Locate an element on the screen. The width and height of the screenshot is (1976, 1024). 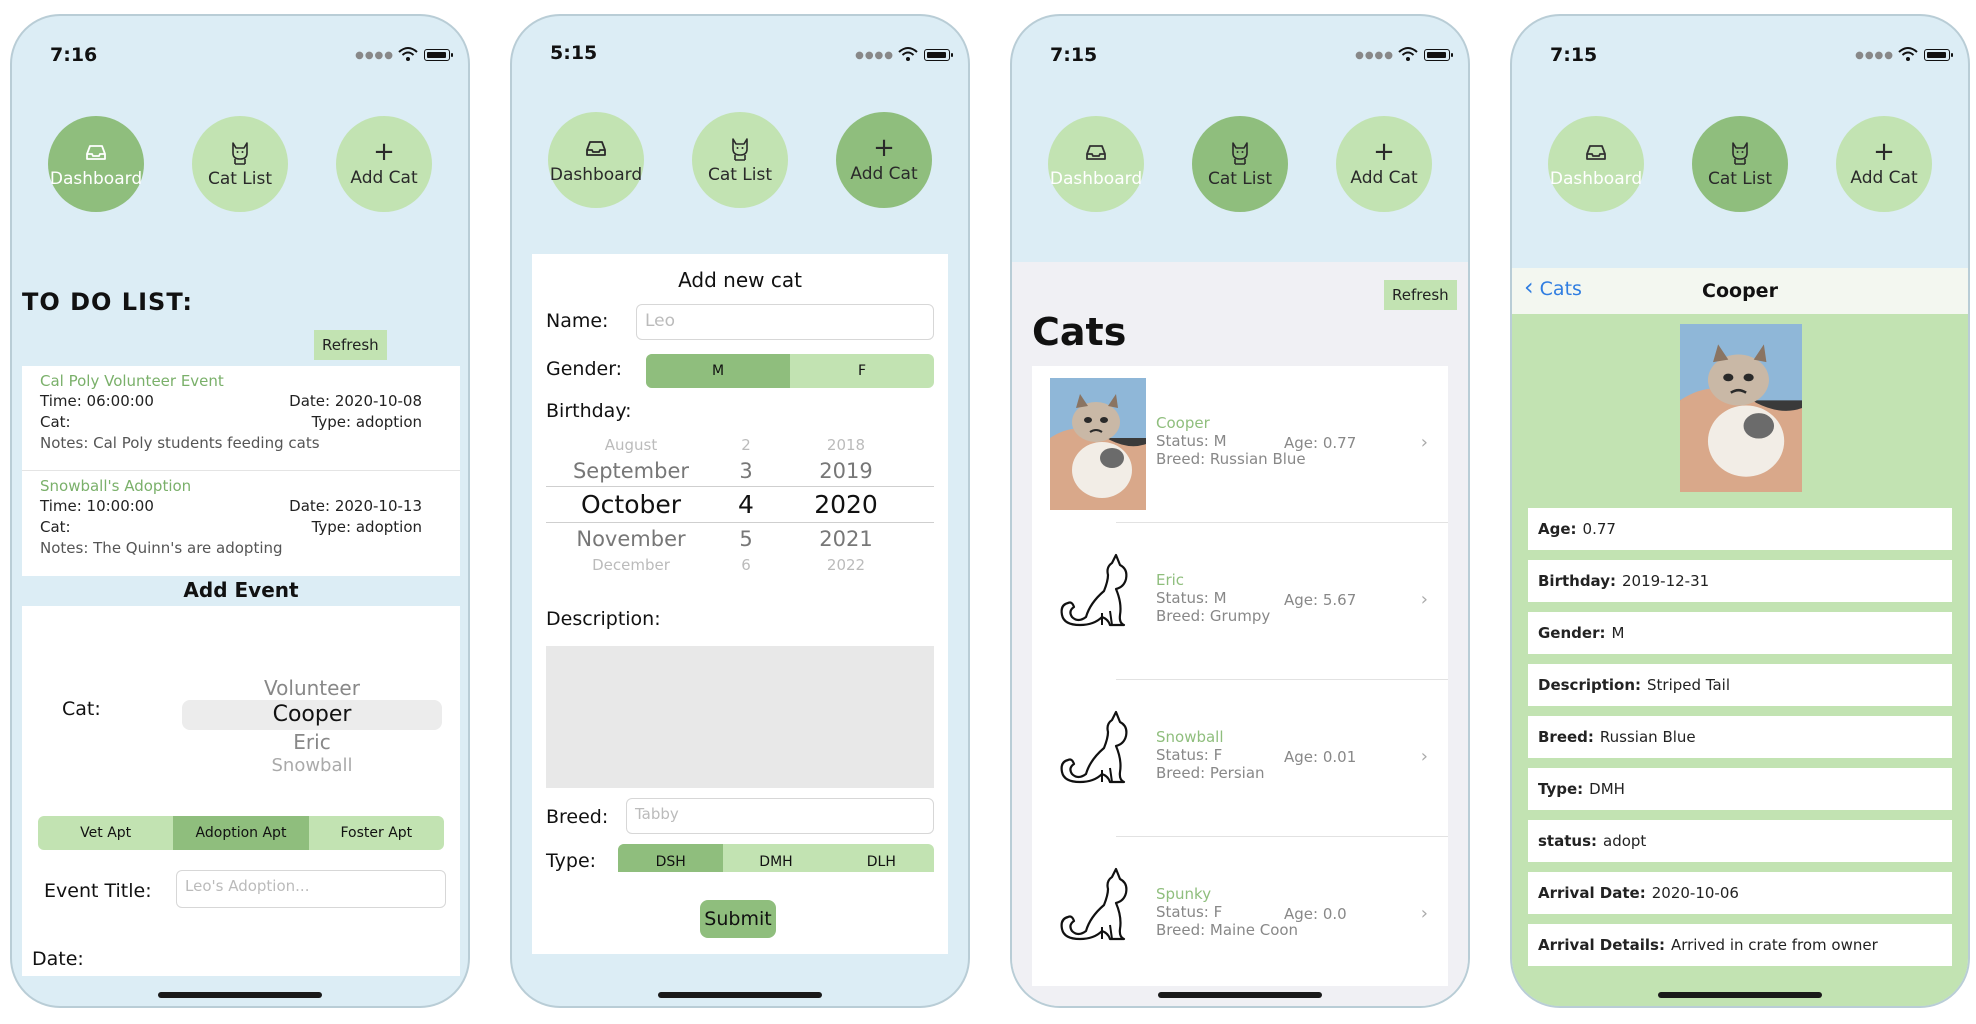
inbox-icon is located at coordinates (596, 148).